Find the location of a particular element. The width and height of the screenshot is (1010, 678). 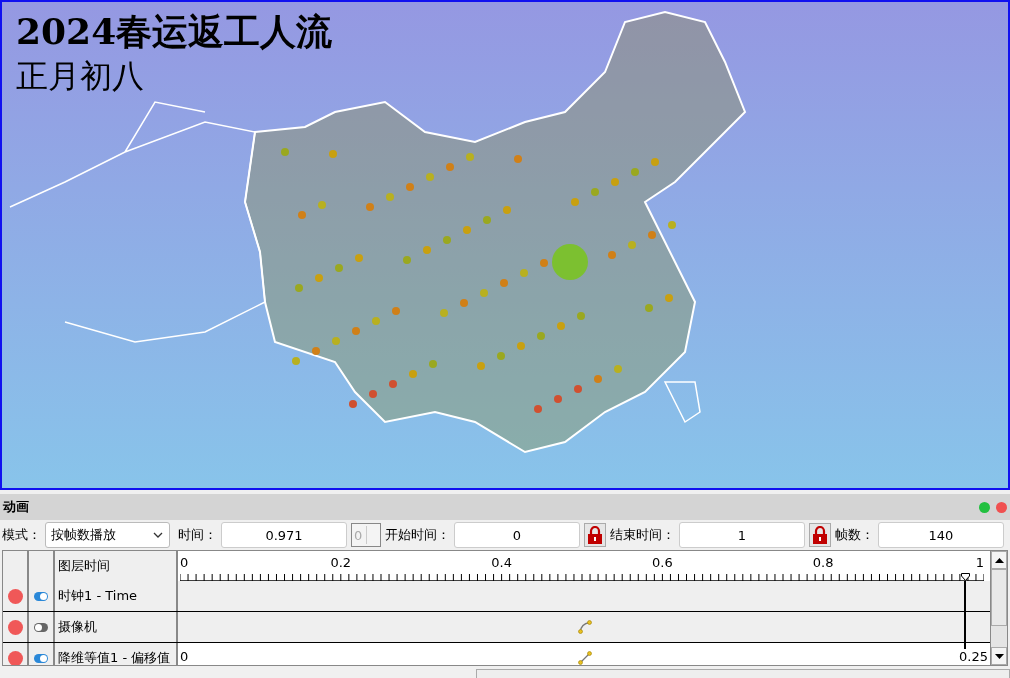

start-time-field: 0 is located at coordinates (517, 535).